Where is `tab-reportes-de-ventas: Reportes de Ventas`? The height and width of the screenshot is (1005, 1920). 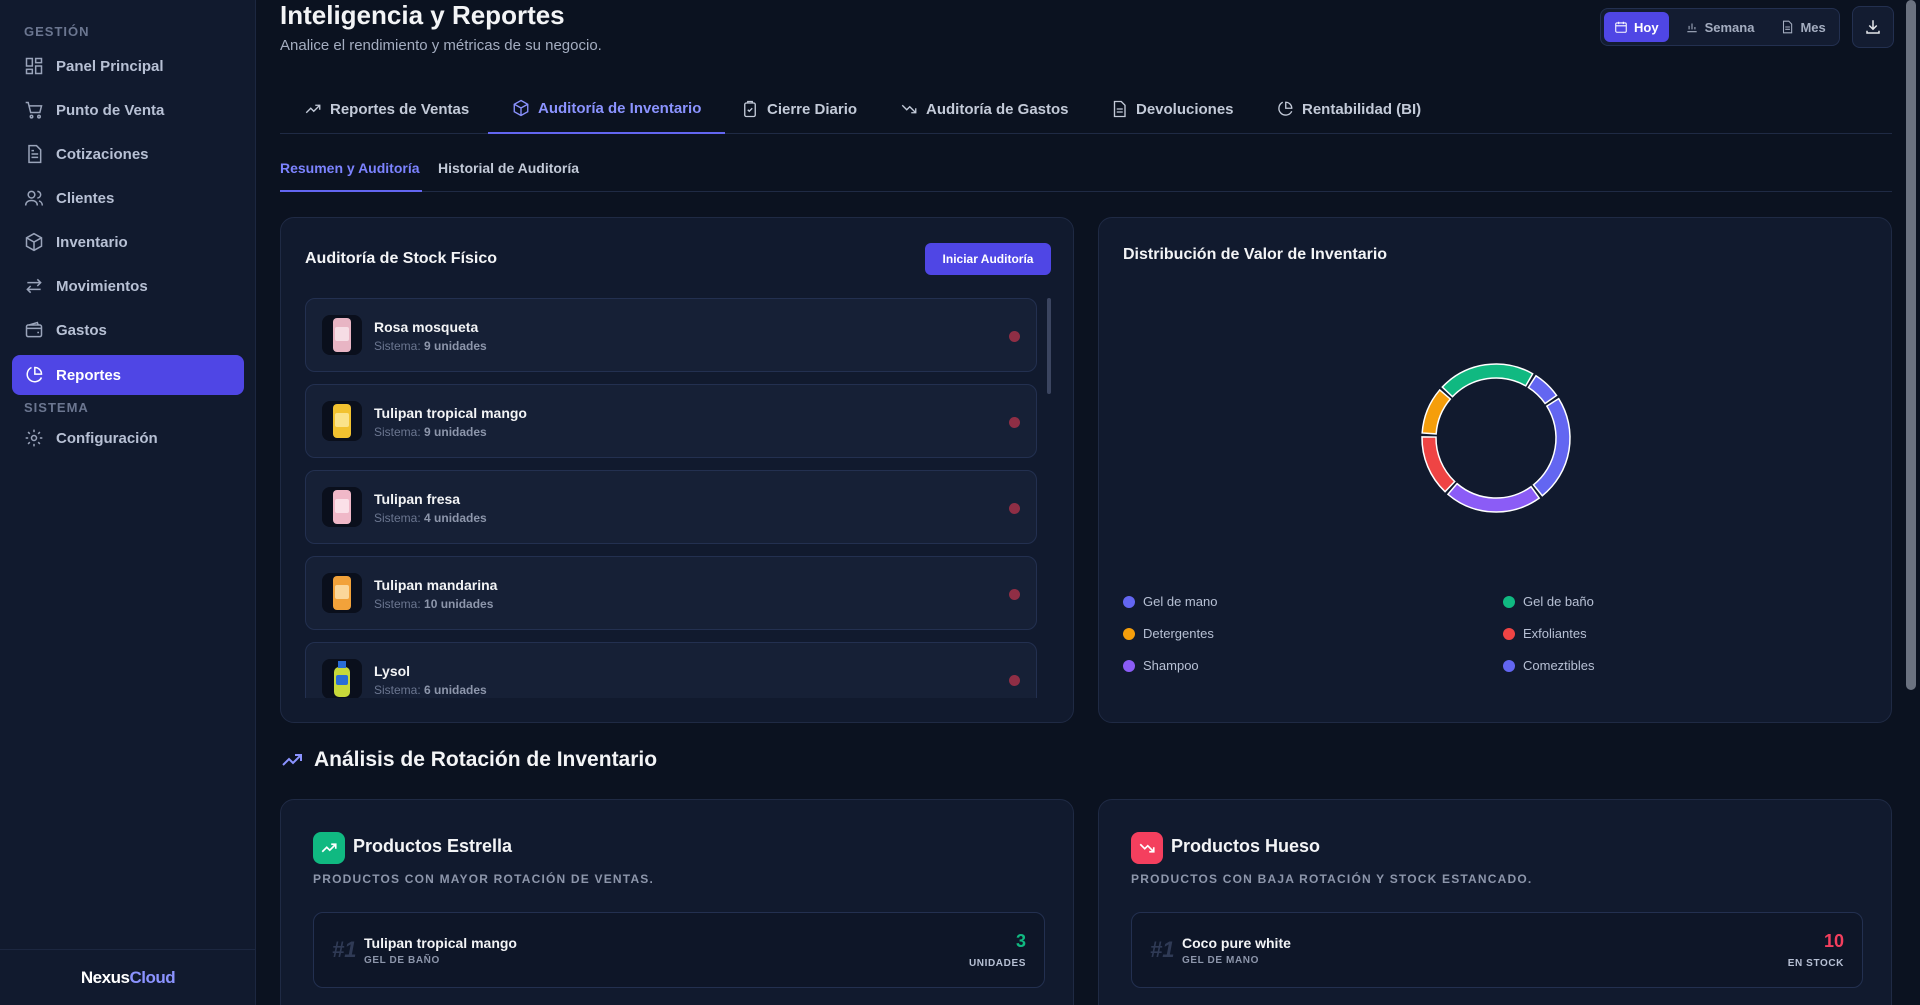
tab-reportes-de-ventas: Reportes de Ventas is located at coordinates (386, 109).